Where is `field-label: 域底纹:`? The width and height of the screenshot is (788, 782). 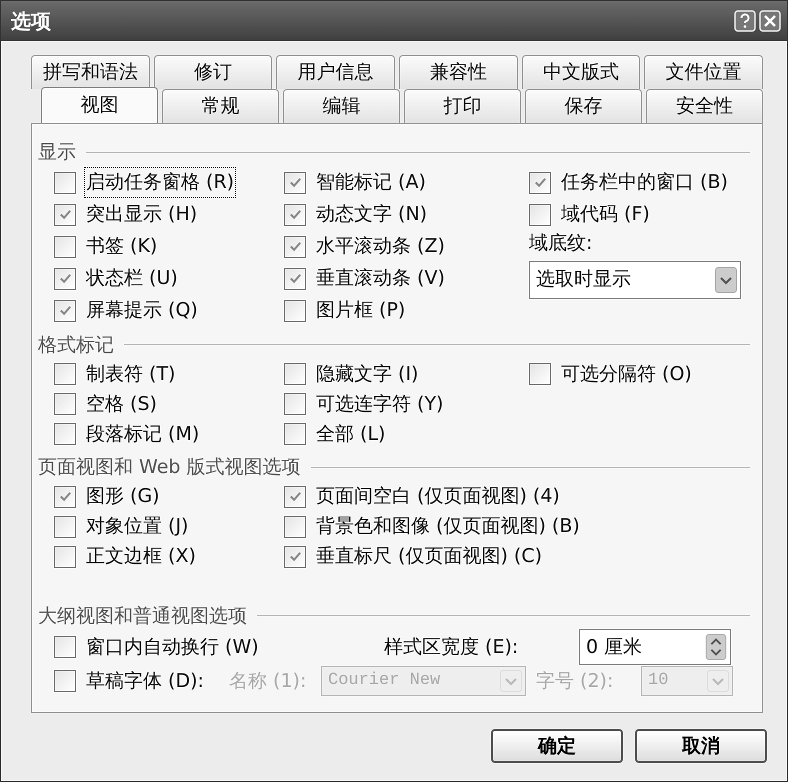 field-label: 域底纹: is located at coordinates (560, 243).